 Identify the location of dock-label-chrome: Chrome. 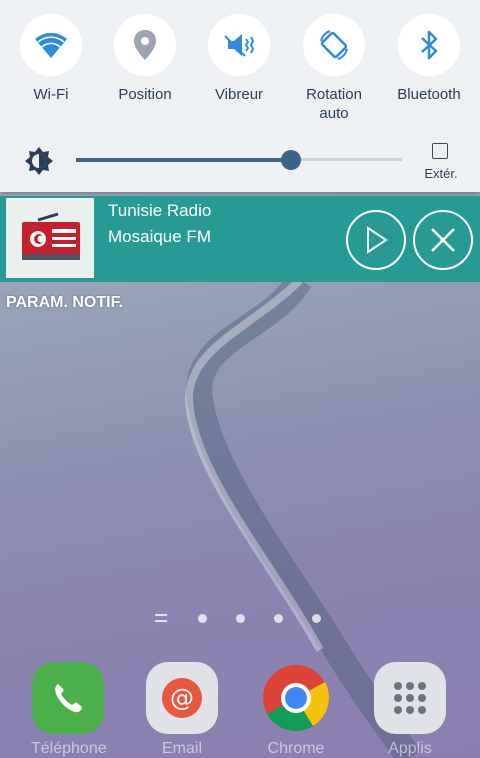
(296, 748).